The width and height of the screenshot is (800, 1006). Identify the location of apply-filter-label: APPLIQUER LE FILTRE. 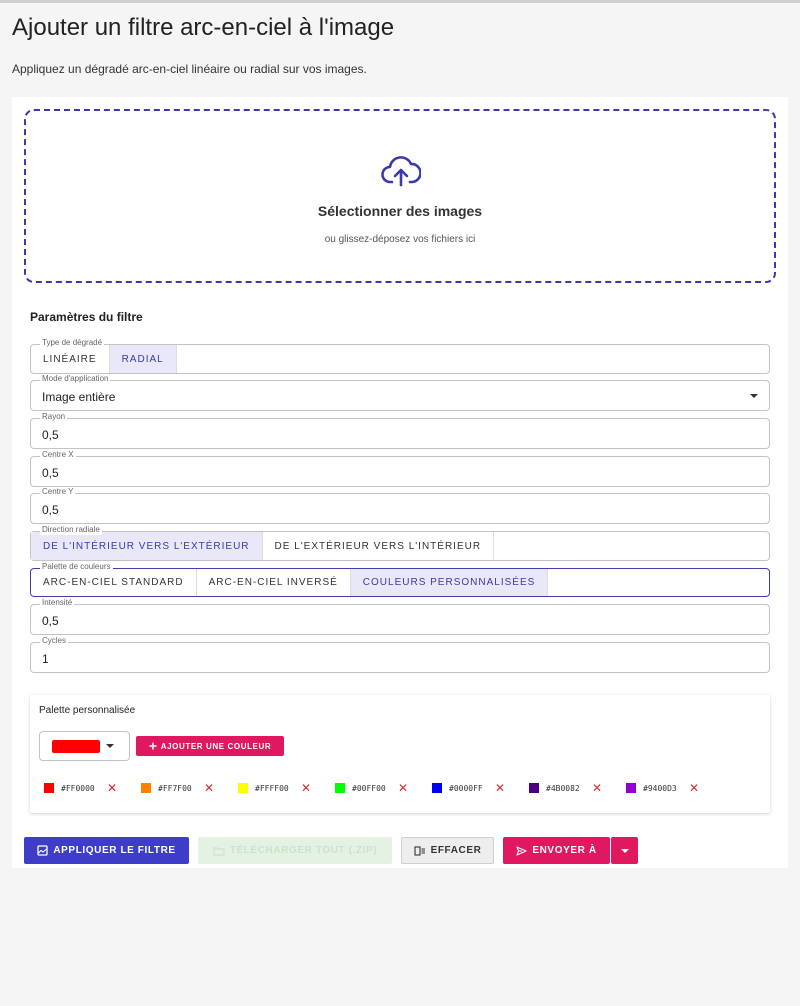
(114, 850).